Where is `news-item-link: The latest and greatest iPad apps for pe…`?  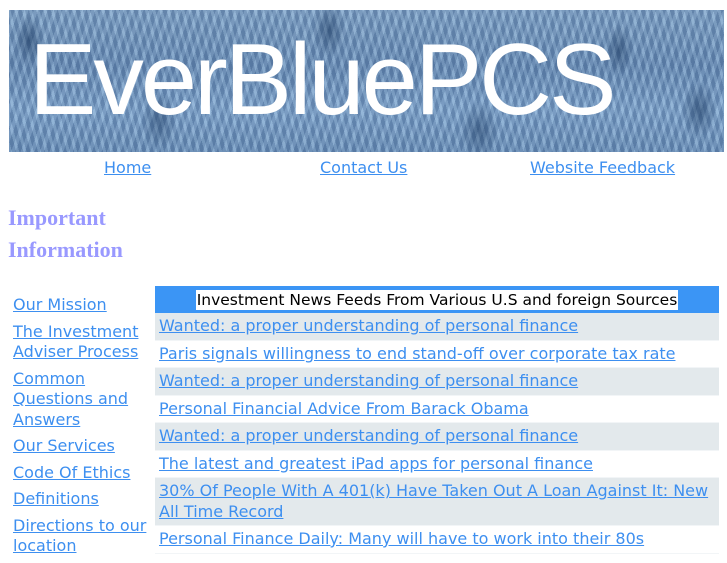 news-item-link: The latest and greatest iPad apps for pe… is located at coordinates (376, 463).